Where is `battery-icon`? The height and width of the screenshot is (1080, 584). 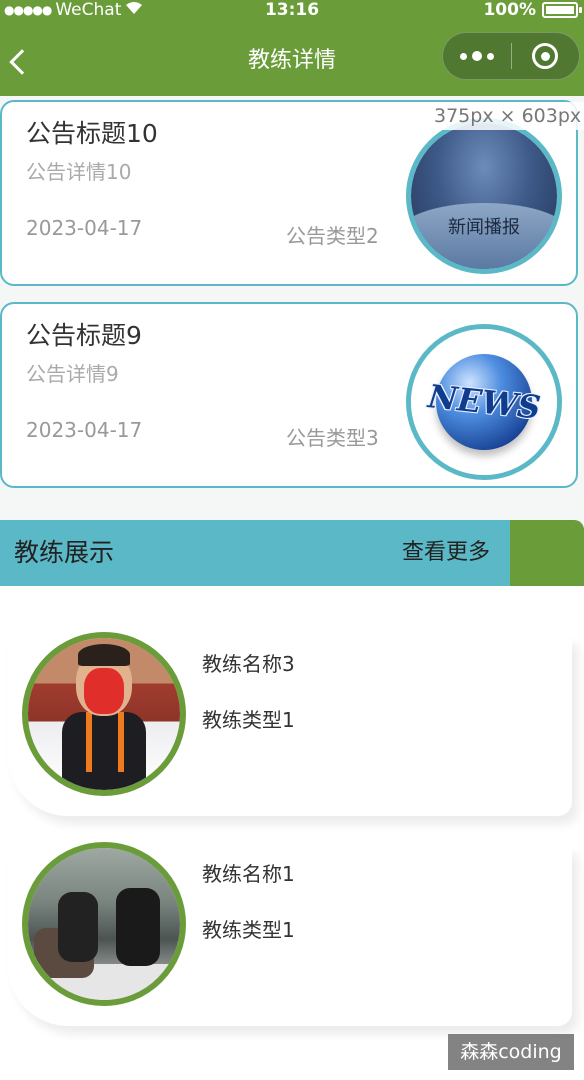 battery-icon is located at coordinates (562, 10).